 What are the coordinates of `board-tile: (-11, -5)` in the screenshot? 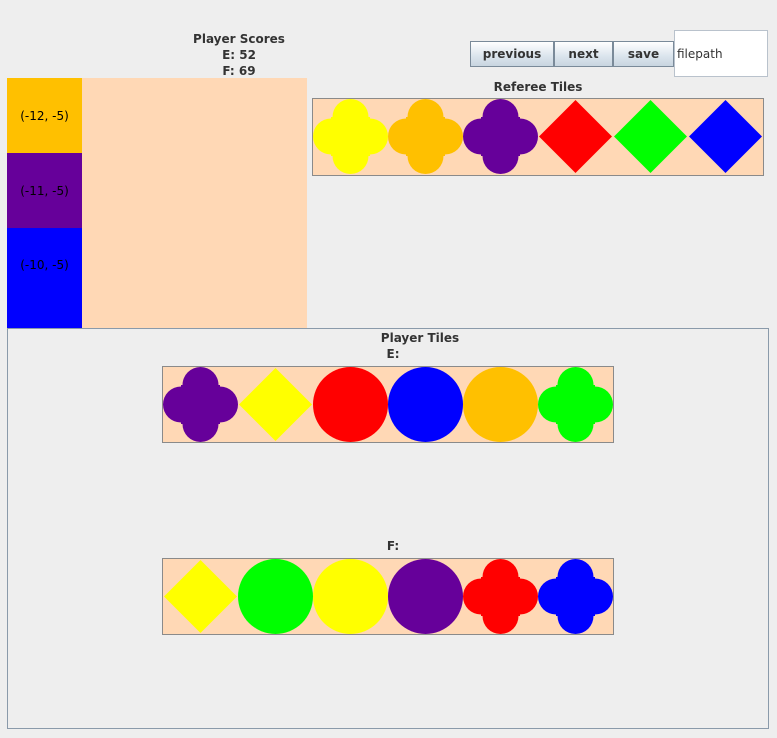 It's located at (44, 190).